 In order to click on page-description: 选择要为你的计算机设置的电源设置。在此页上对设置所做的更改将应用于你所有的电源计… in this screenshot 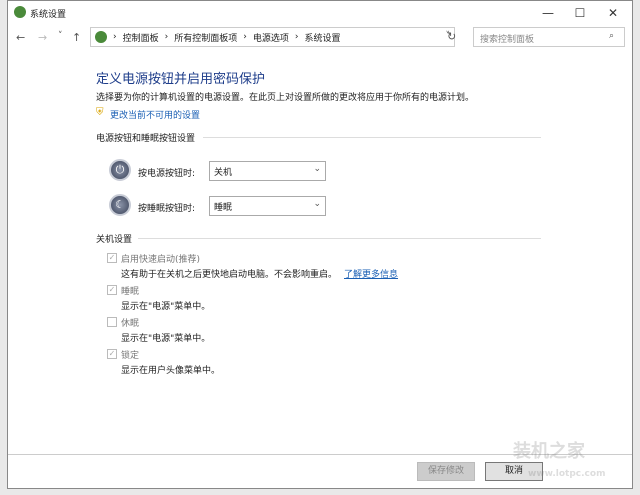, I will do `click(285, 98)`.